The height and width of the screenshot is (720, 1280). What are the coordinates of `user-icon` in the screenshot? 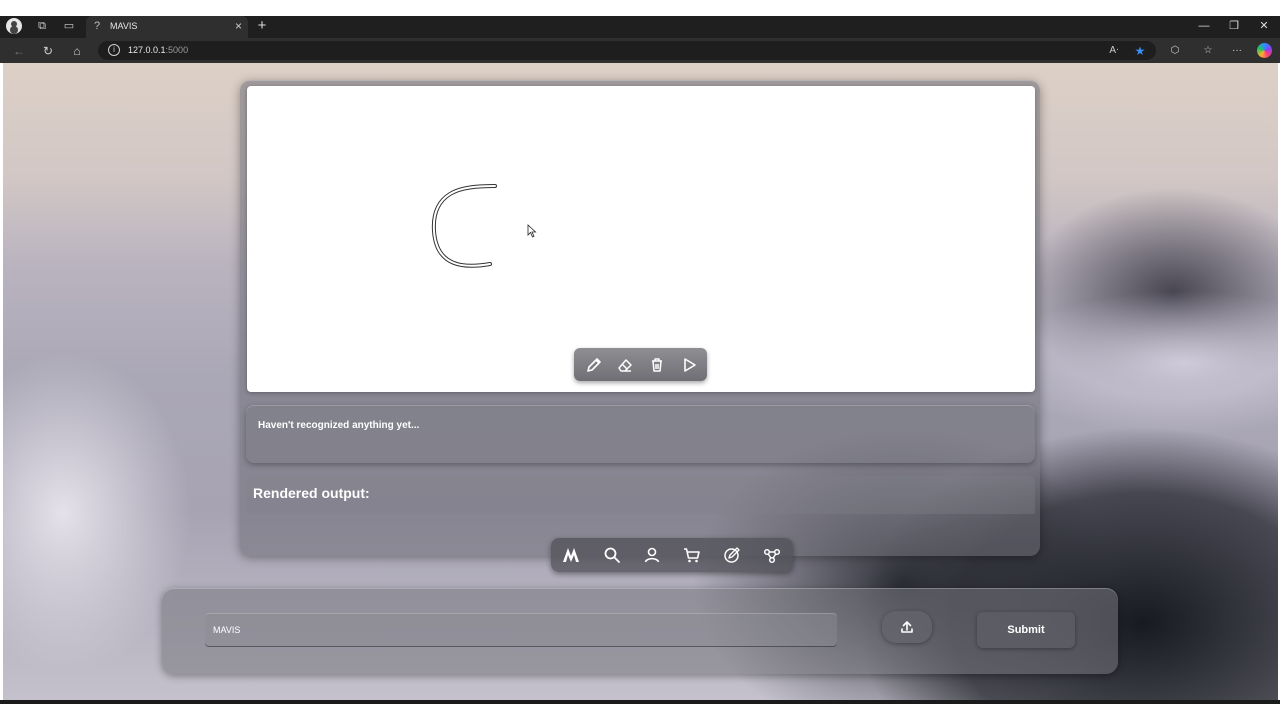 It's located at (652, 555).